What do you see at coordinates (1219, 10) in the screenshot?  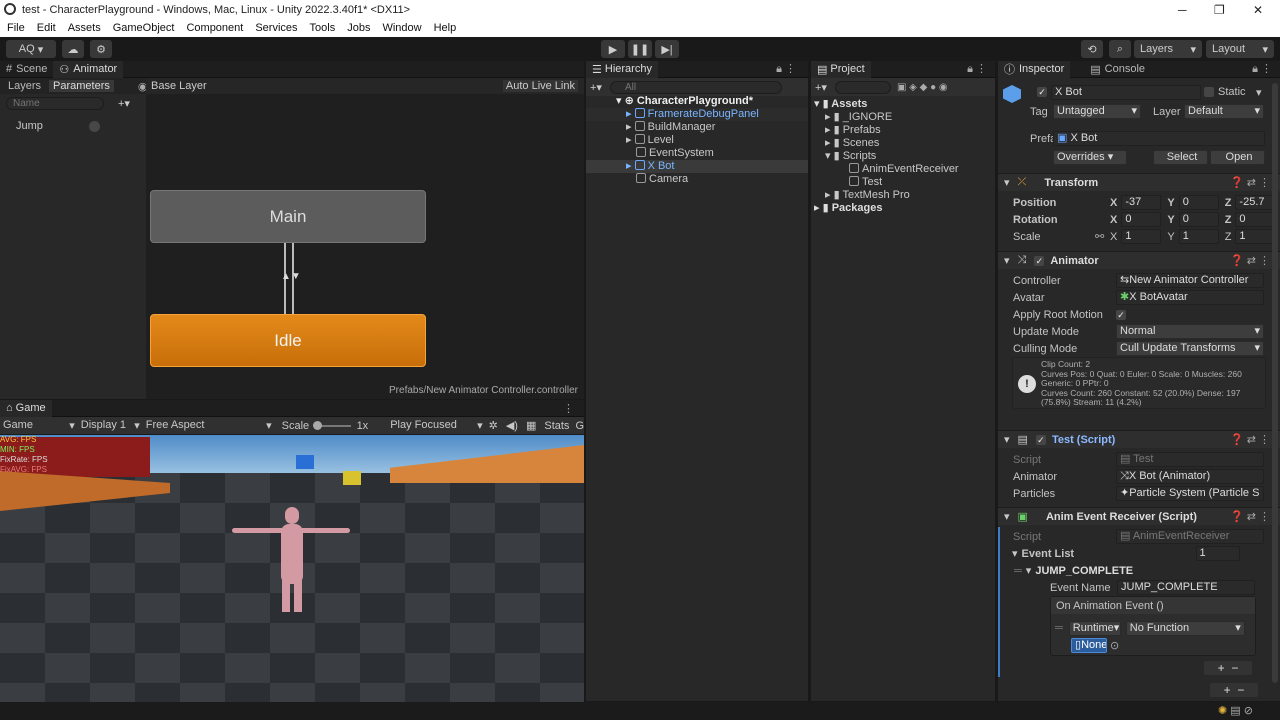 I see `maximize-icon: ❐` at bounding box center [1219, 10].